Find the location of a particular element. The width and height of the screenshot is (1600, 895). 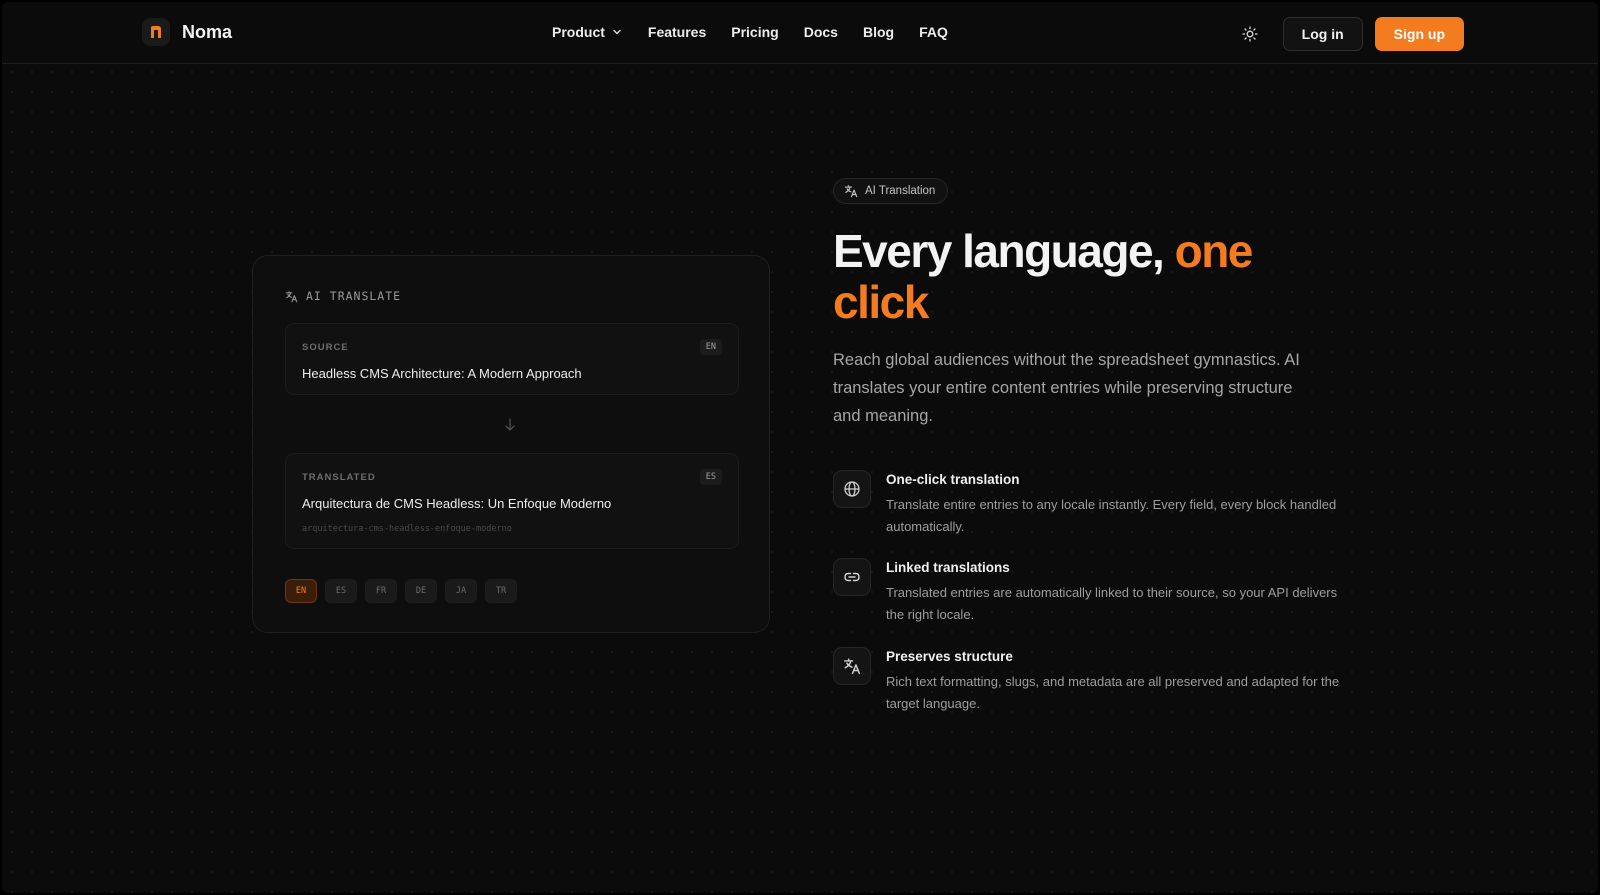

nav-link-features: Features is located at coordinates (677, 32).